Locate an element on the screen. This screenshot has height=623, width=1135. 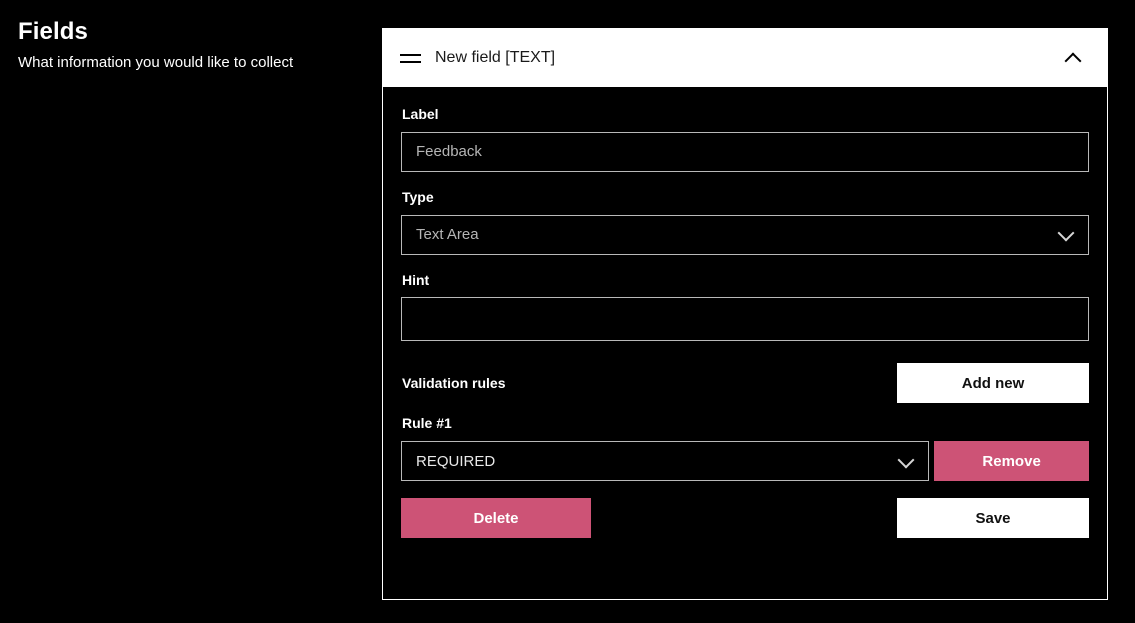
save-field-button: Save is located at coordinates (993, 518).